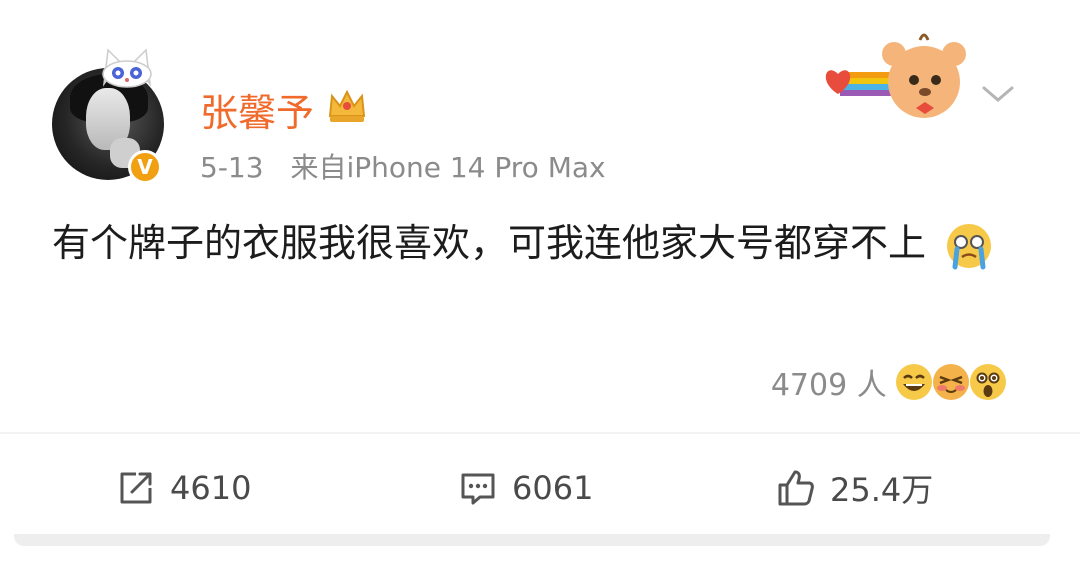 The image size is (1080, 574). I want to click on chevron-down-icon, so click(998, 94).